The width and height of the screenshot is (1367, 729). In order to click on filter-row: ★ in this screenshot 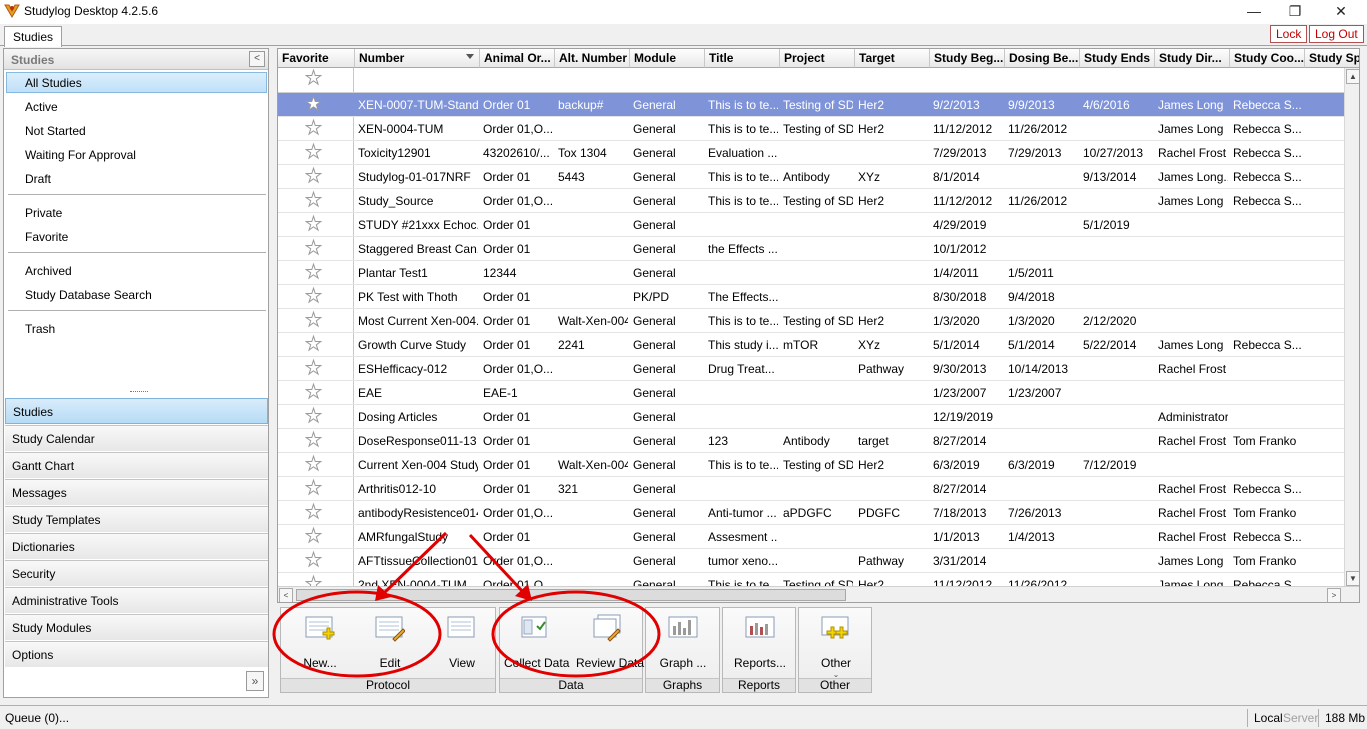, I will do `click(811, 80)`.